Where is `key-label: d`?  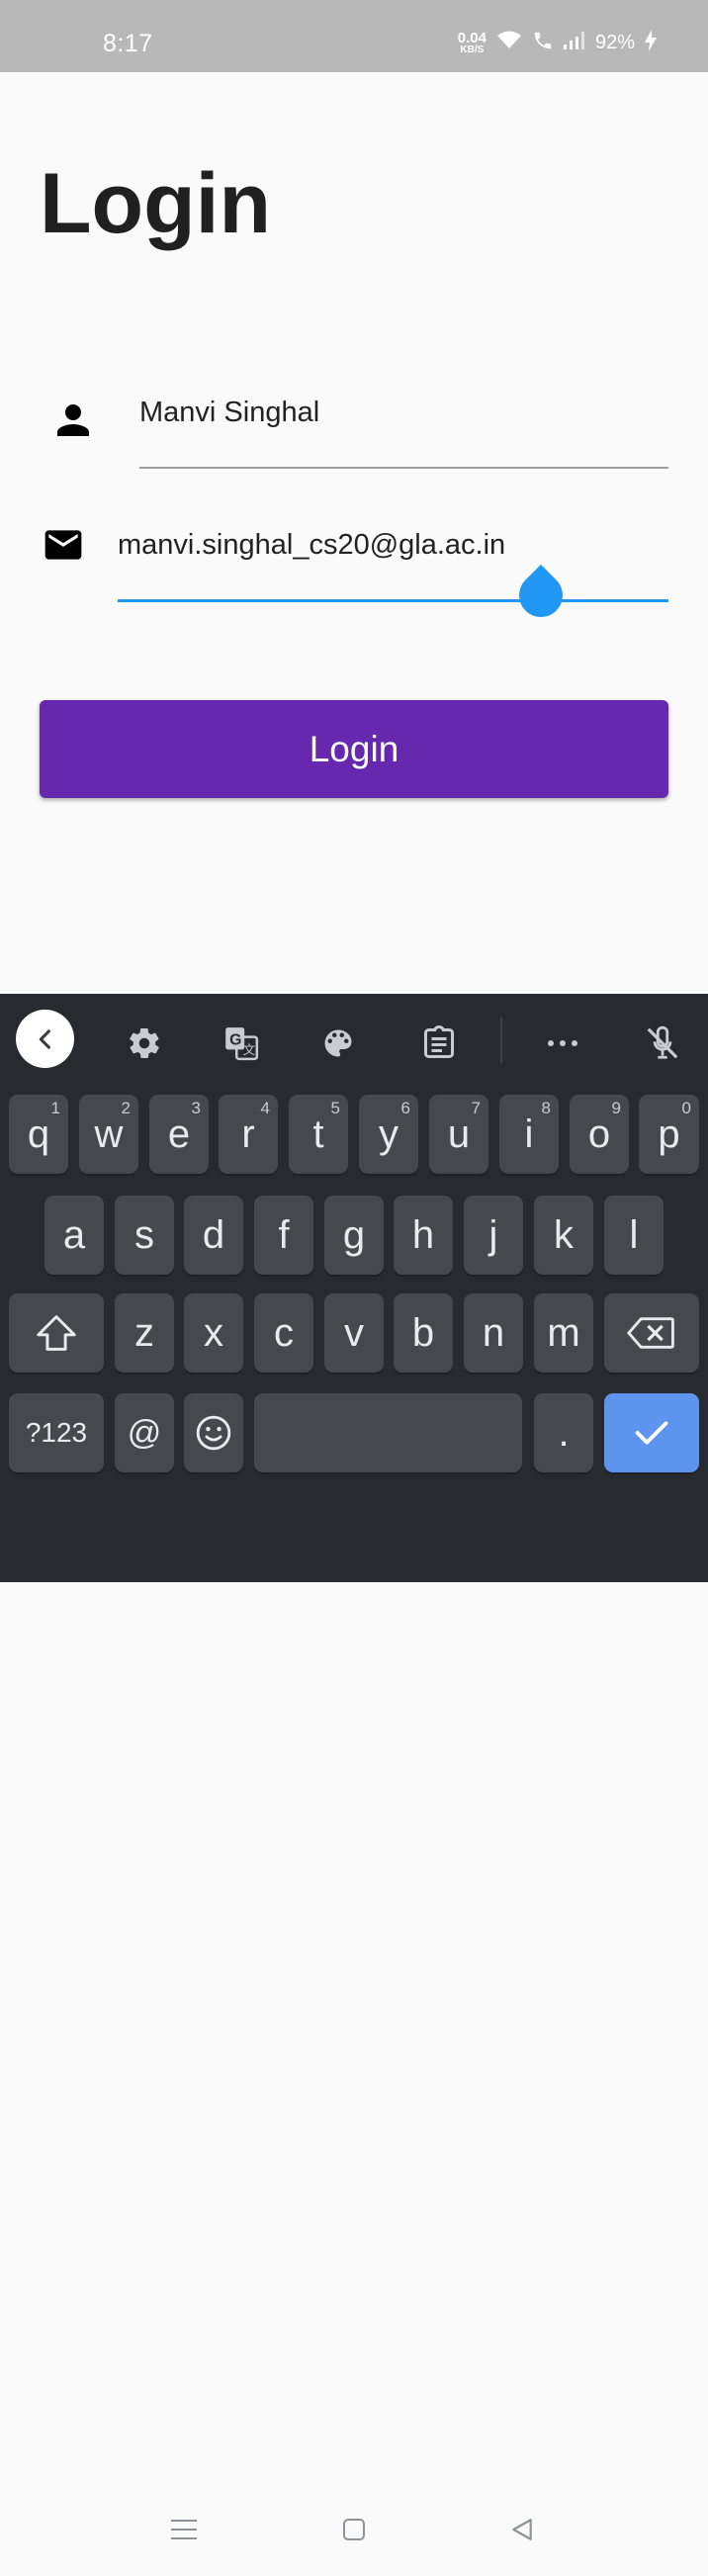 key-label: d is located at coordinates (213, 1234).